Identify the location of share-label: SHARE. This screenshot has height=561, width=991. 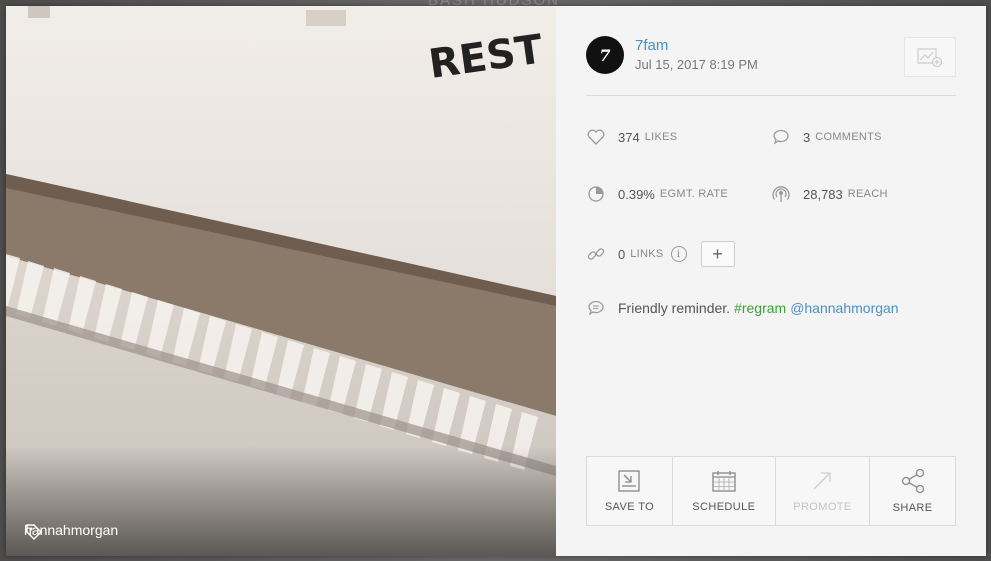
(912, 508).